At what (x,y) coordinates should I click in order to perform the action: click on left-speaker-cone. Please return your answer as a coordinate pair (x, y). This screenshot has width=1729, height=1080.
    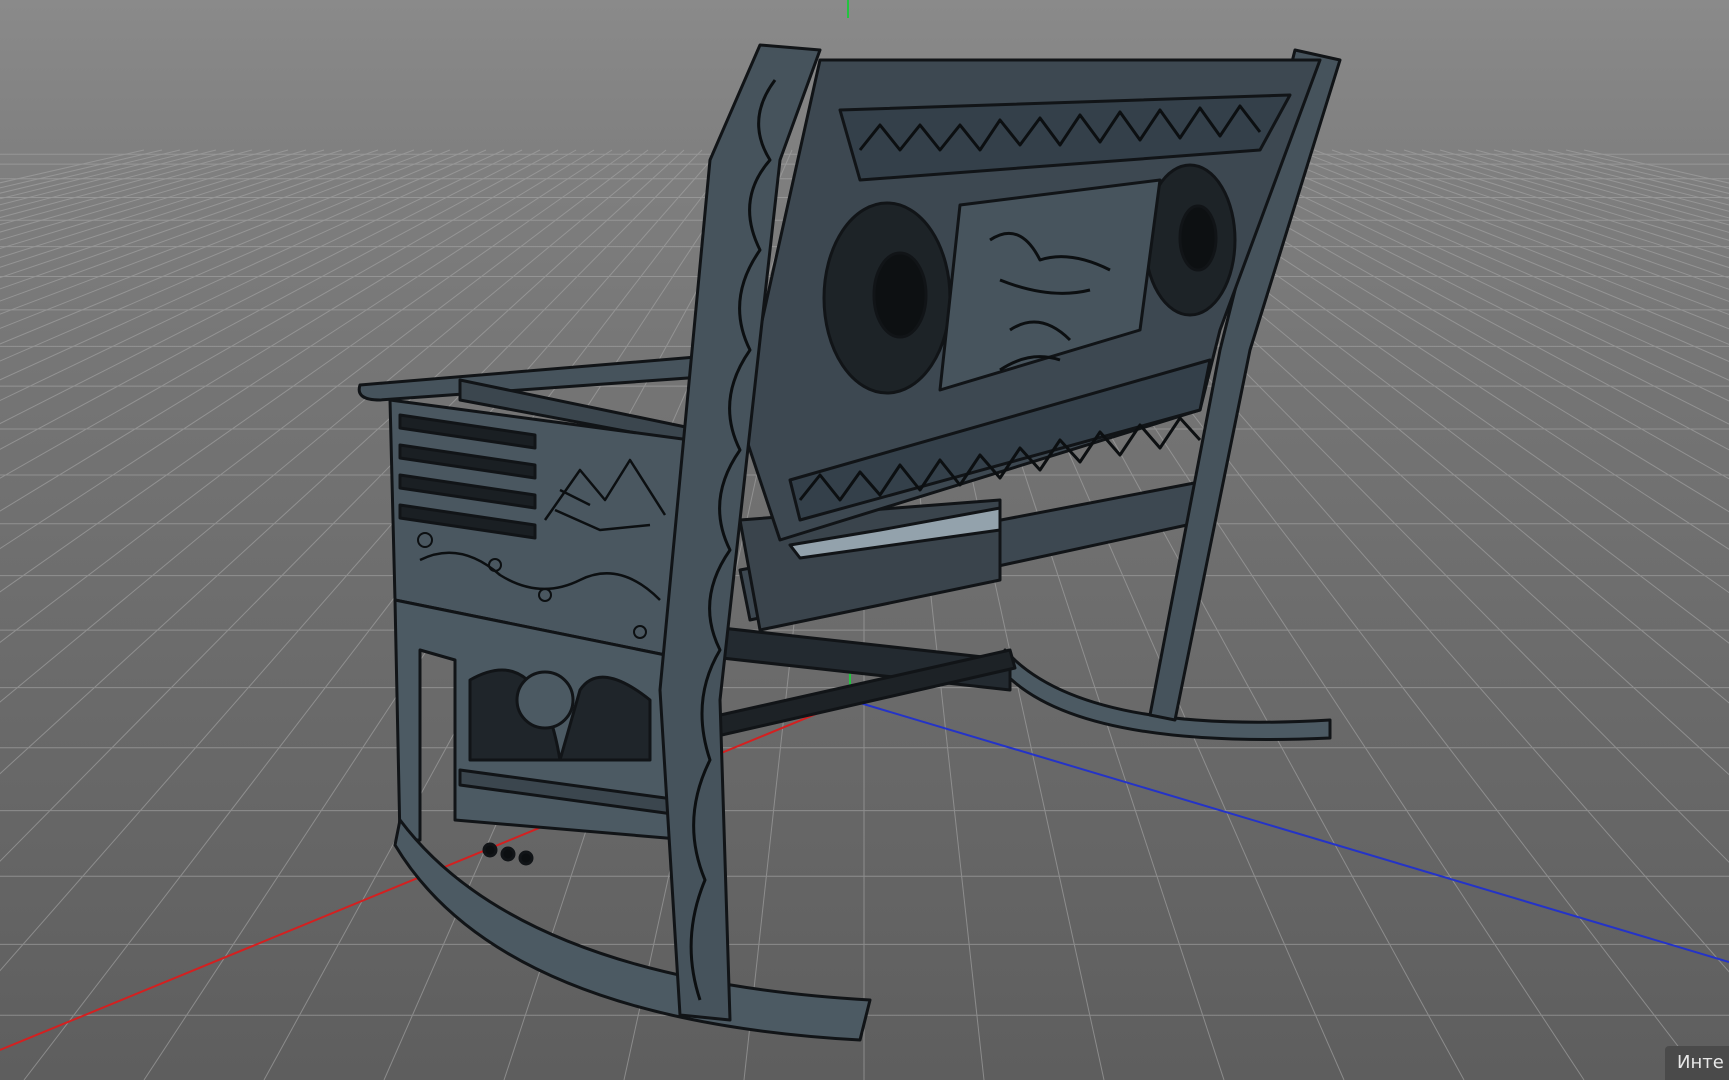
    Looking at the image, I should click on (900, 295).